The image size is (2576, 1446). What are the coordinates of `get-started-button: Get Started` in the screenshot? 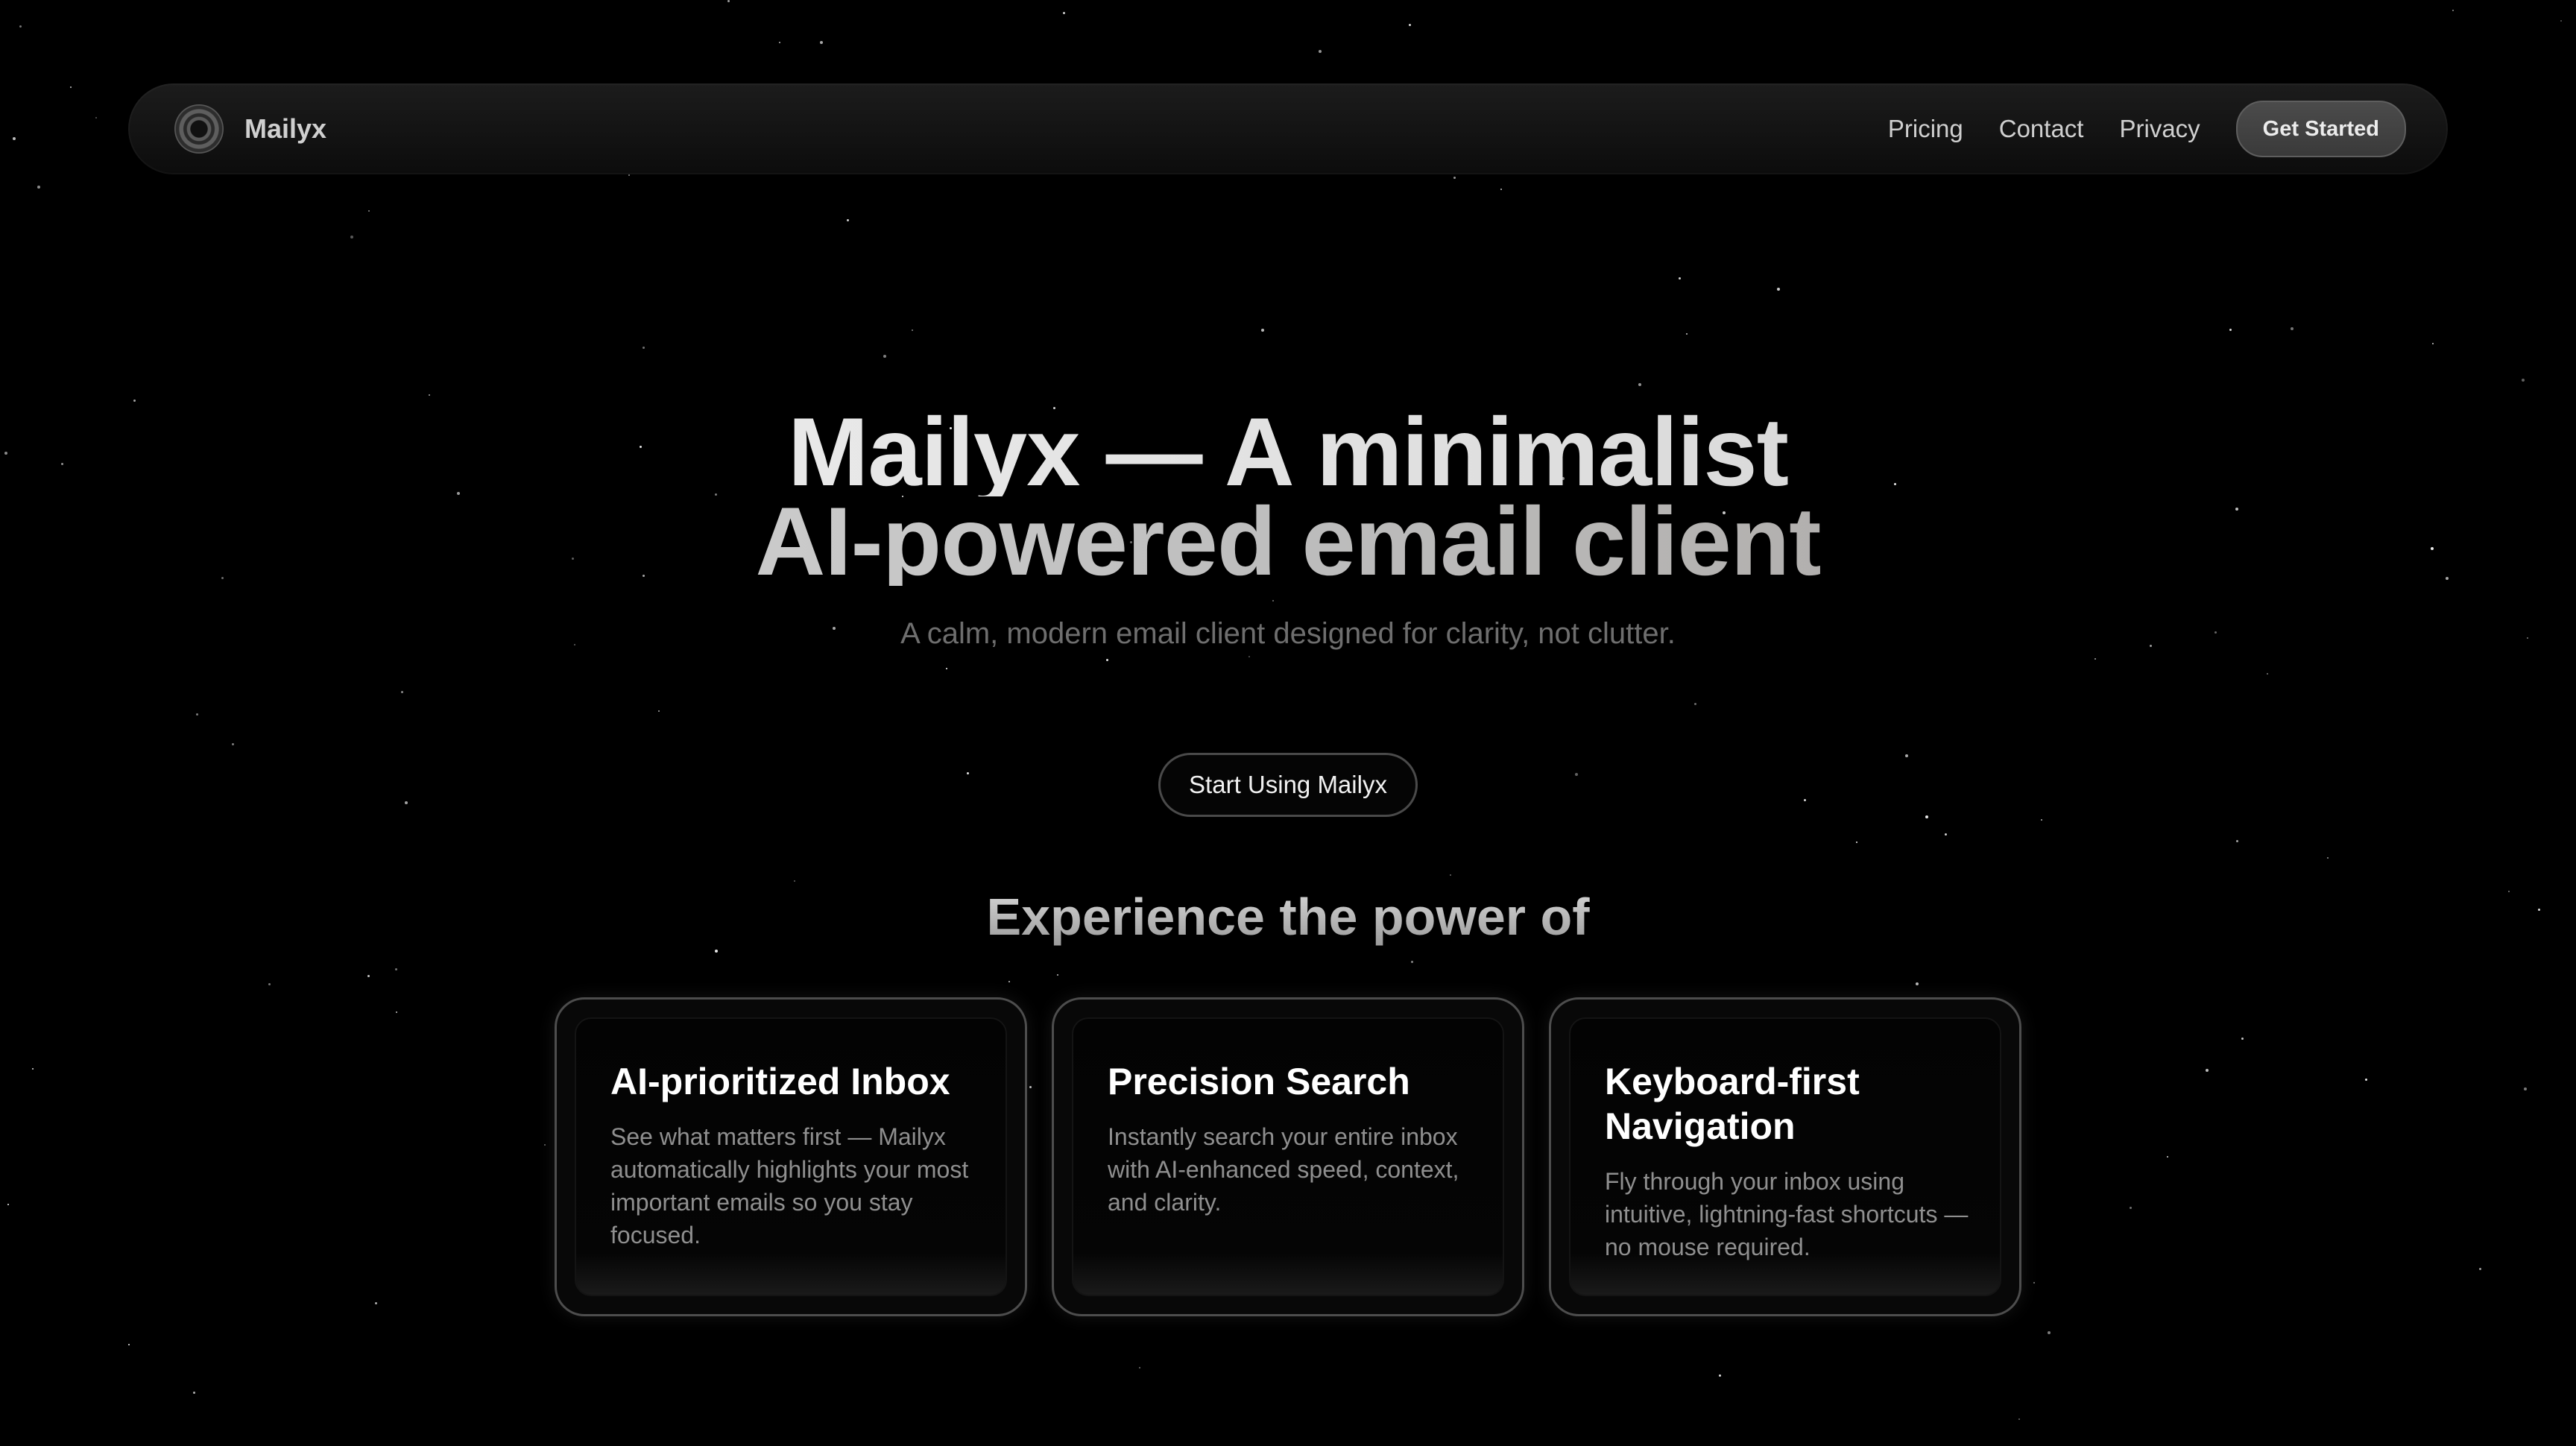 It's located at (2320, 129).